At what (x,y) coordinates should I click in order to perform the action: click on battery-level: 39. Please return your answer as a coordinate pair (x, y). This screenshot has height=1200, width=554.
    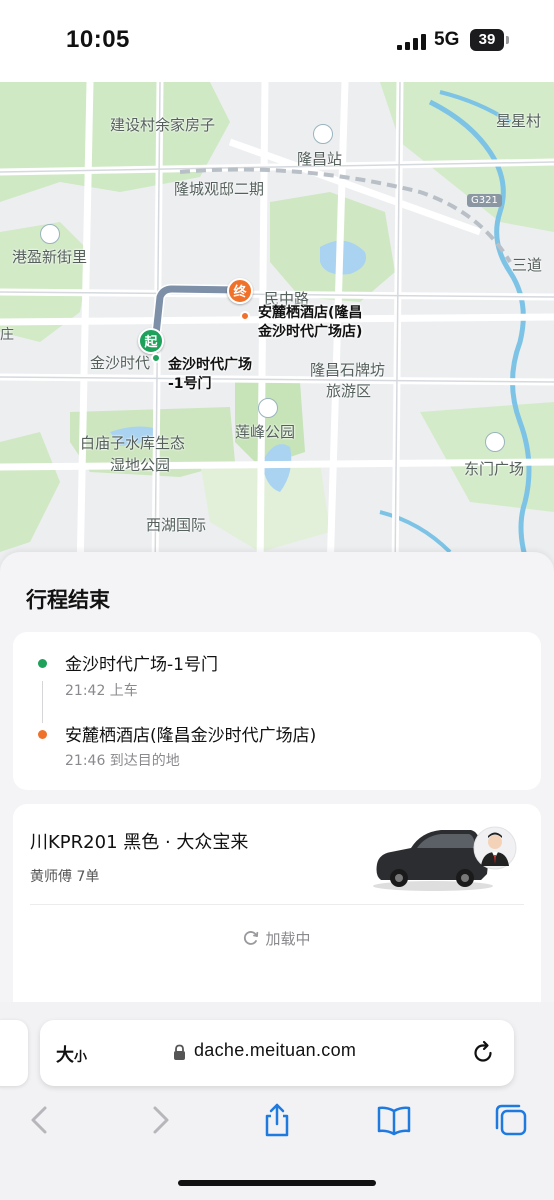
    Looking at the image, I should click on (487, 39).